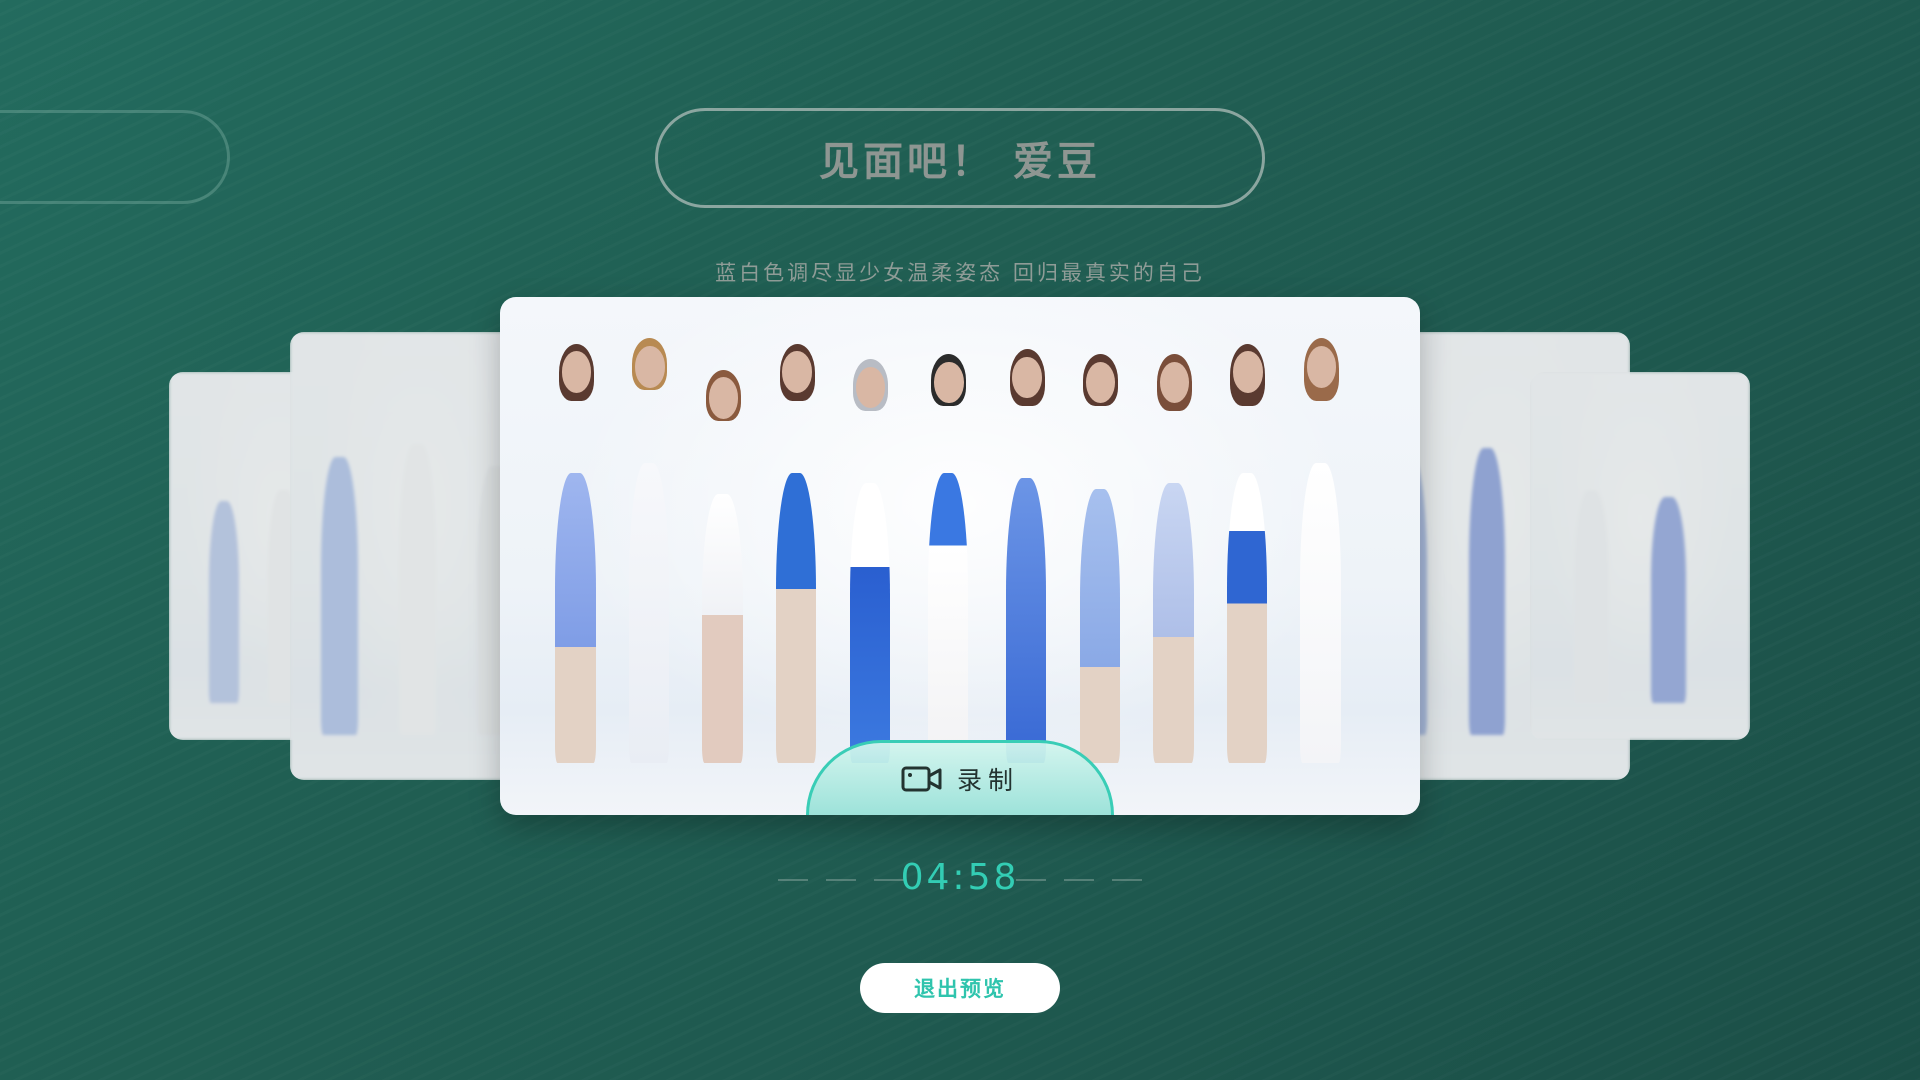 This screenshot has height=1080, width=1920. What do you see at coordinates (115, 157) in the screenshot?
I see `decorative-left-pill` at bounding box center [115, 157].